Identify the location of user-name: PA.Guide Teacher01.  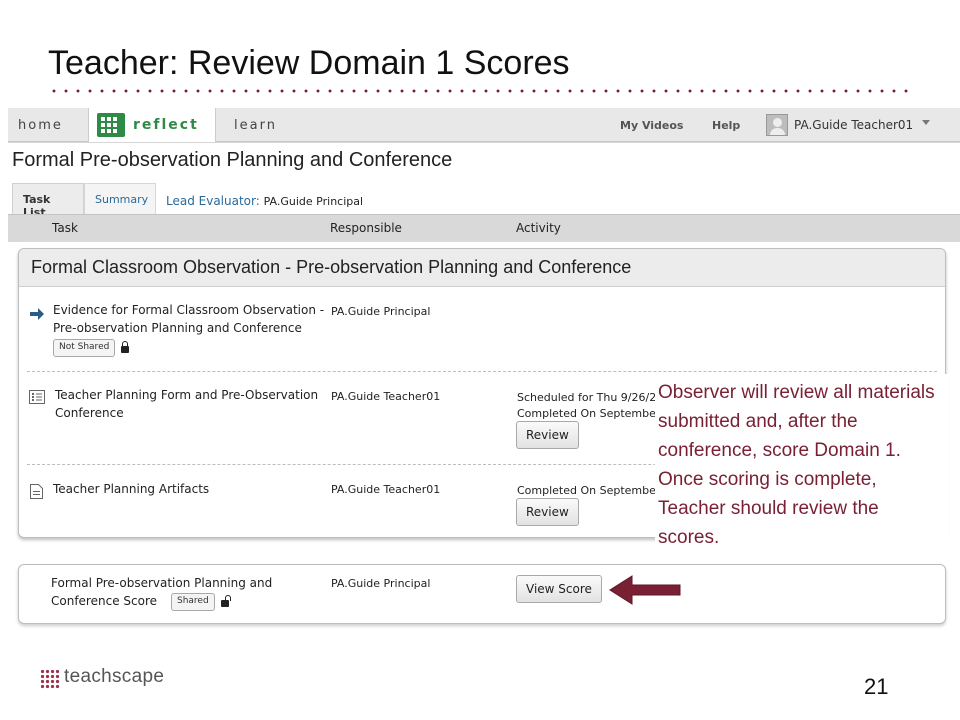
(853, 125).